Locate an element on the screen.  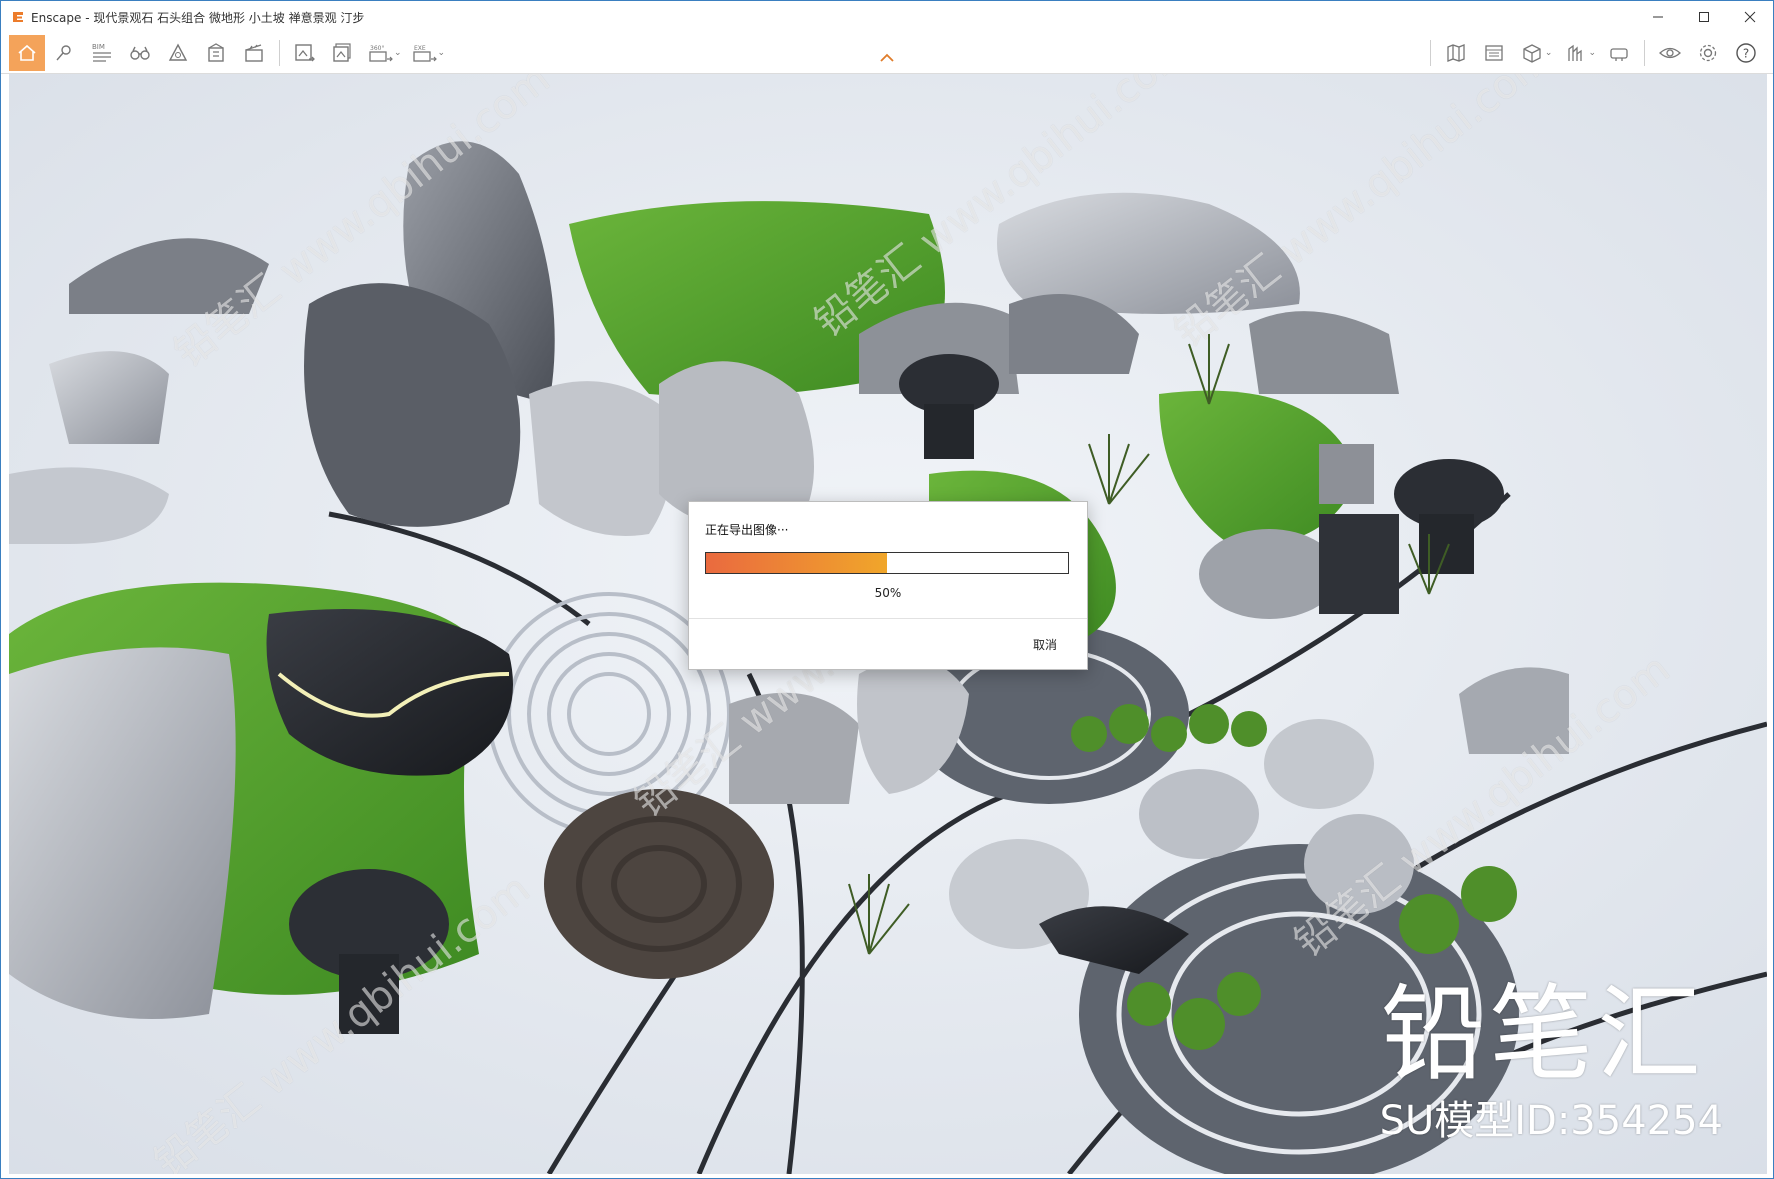
window-title: Enscape - 现代景观石 石头组合 微地形 小土坡 禅意景观 汀步 is located at coordinates (198, 17).